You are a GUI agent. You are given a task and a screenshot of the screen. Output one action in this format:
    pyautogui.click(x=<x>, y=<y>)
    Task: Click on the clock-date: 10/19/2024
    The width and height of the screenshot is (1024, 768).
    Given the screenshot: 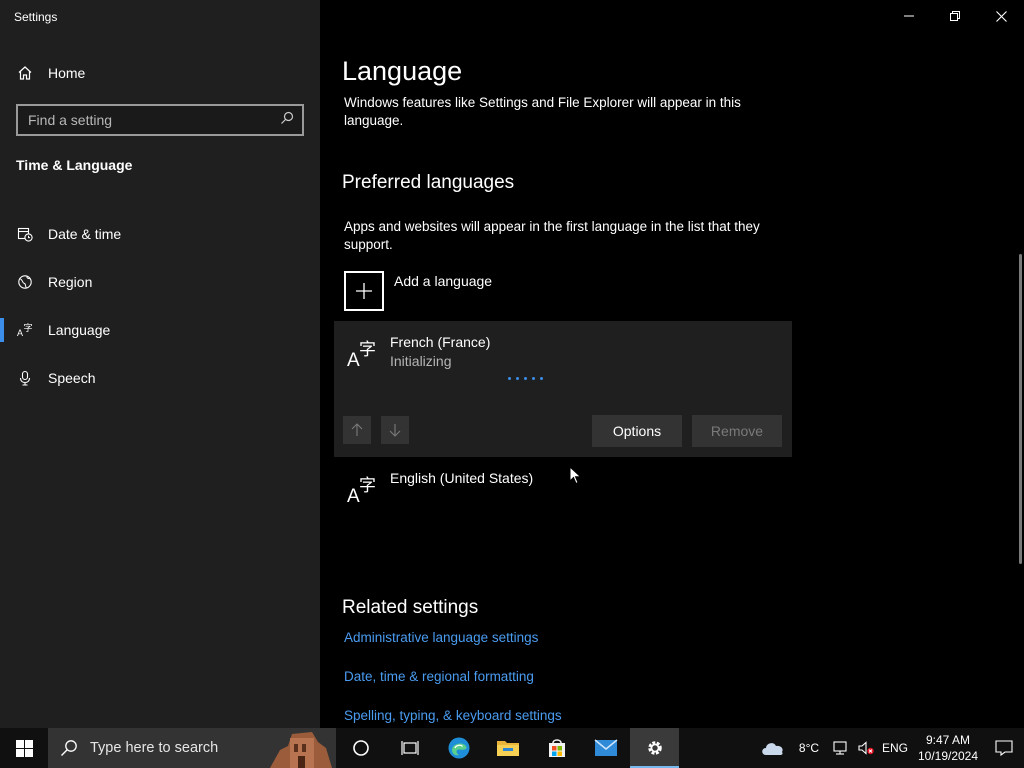 What is the action you would take?
    pyautogui.click(x=948, y=756)
    